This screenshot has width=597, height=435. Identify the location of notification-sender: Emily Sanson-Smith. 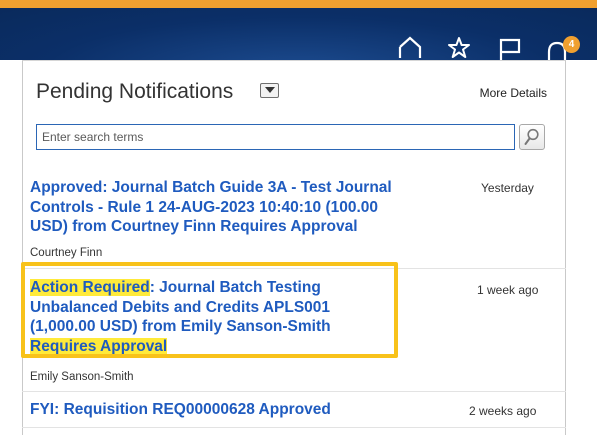
(82, 377).